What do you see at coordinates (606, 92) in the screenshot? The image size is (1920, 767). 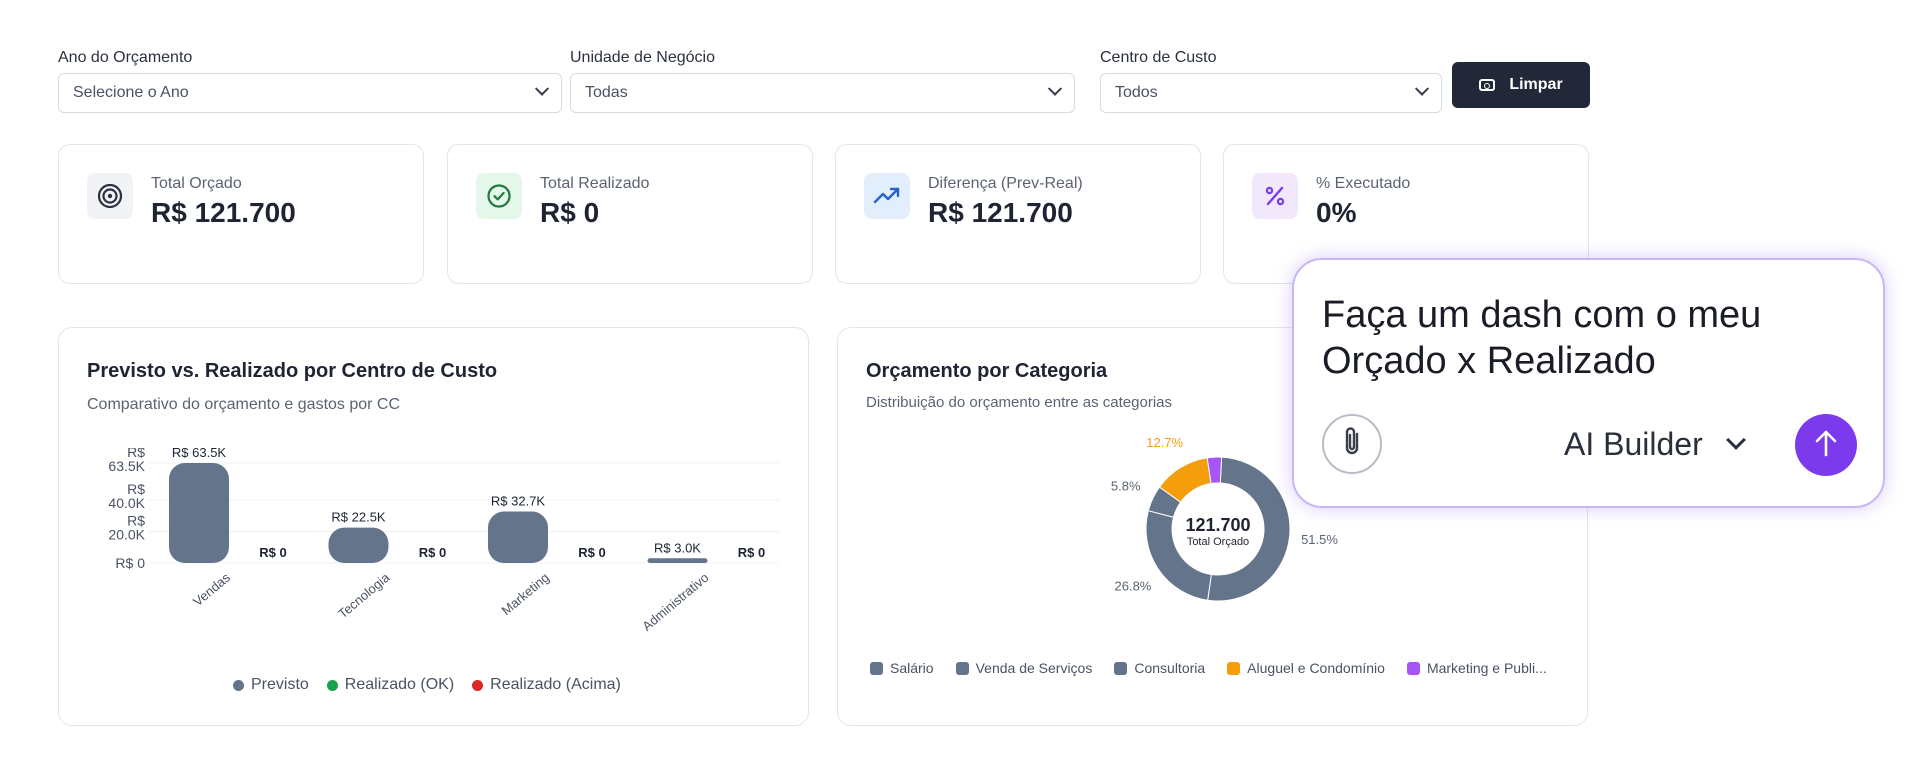 I see `business-unit-select-value: Todas` at bounding box center [606, 92].